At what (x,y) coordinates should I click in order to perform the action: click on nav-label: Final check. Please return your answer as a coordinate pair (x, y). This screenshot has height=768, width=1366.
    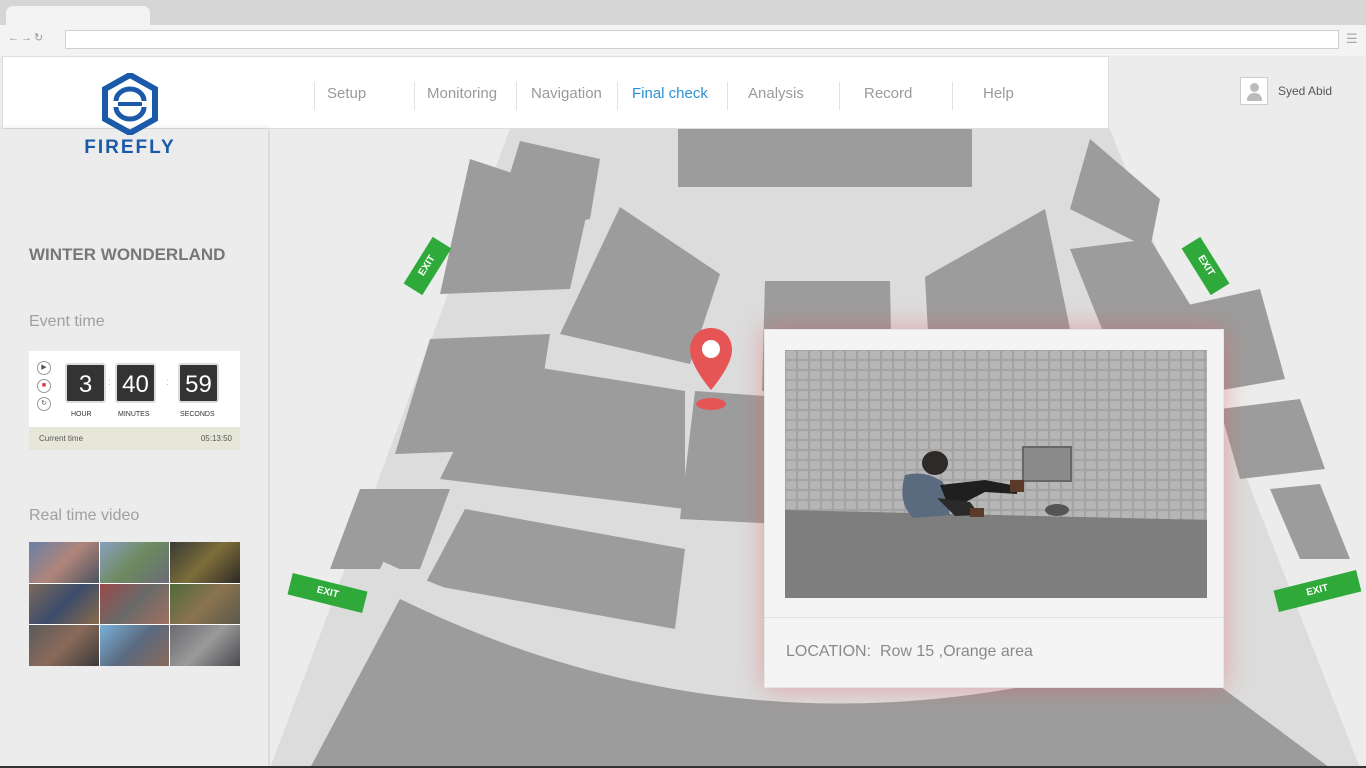
    Looking at the image, I should click on (670, 93).